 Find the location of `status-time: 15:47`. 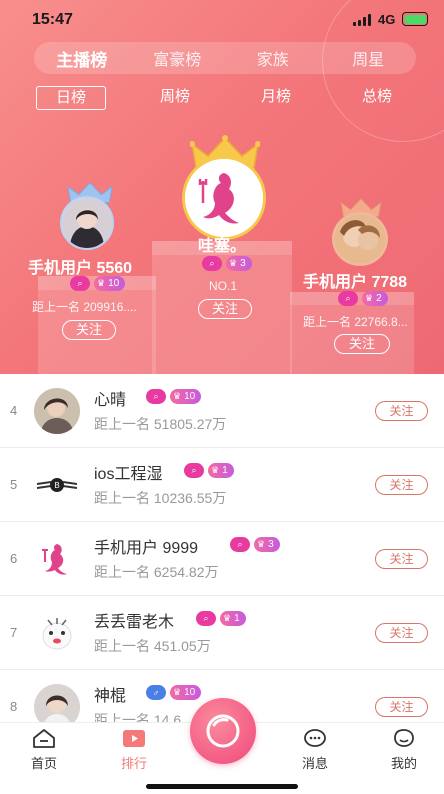

status-time: 15:47 is located at coordinates (52, 19).